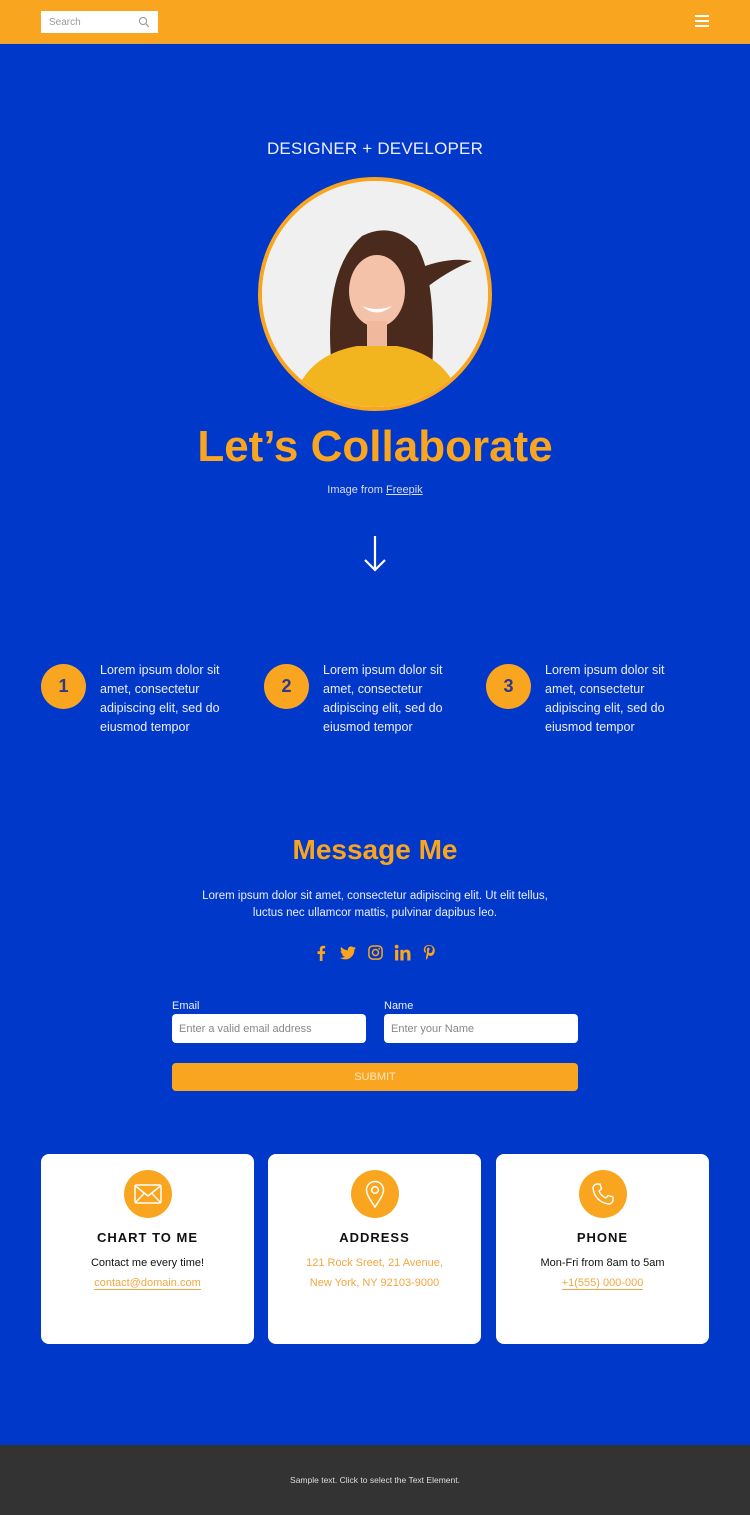 This screenshot has width=750, height=1515. I want to click on instagram-icon, so click(375, 952).